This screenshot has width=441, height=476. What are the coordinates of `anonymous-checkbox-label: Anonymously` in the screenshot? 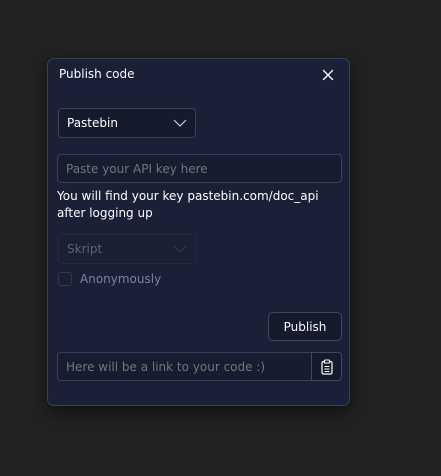 It's located at (121, 279).